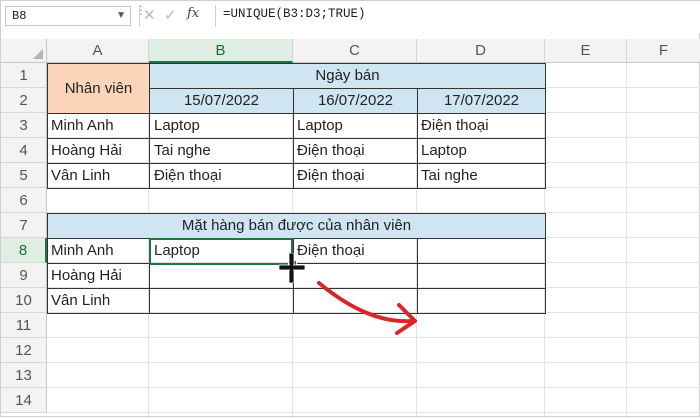  Describe the element at coordinates (221, 251) in the screenshot. I see `active-cell-selection` at that location.